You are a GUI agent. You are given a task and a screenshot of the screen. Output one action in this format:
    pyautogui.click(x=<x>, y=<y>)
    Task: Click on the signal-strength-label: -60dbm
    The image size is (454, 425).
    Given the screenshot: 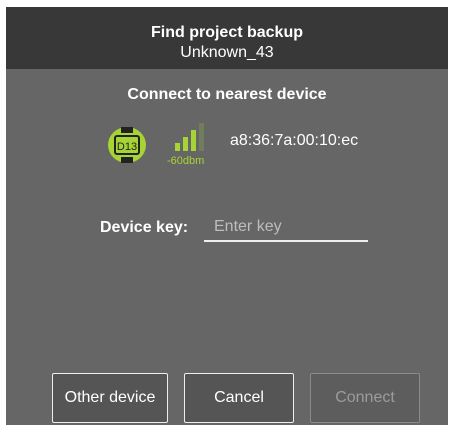 What is the action you would take?
    pyautogui.click(x=186, y=161)
    